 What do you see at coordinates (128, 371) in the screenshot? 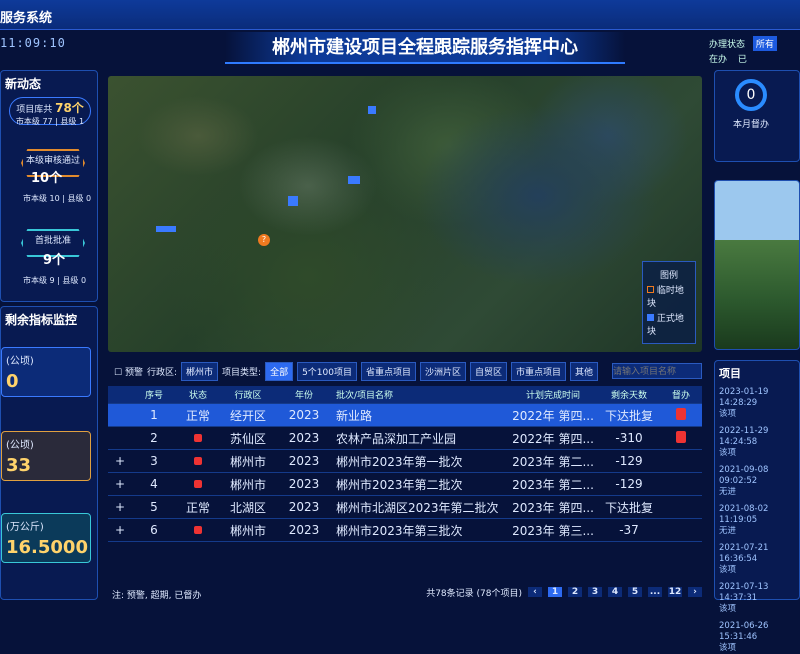
I see `warn-checkbox: ☐ 预警` at bounding box center [128, 371].